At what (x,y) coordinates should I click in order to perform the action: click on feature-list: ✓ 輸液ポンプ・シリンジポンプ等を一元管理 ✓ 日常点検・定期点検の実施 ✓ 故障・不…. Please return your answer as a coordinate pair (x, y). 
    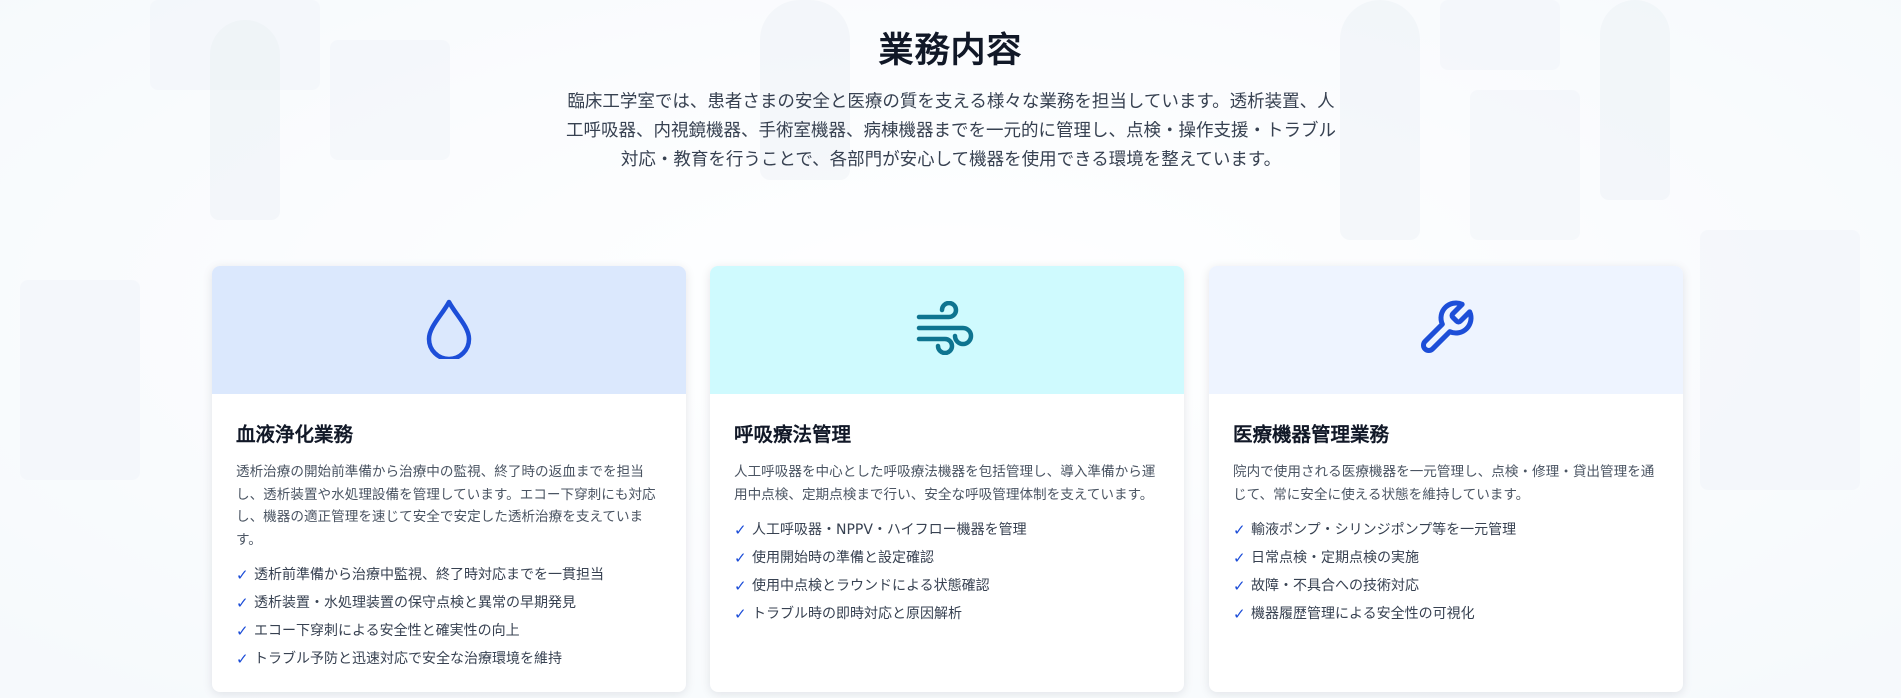
    Looking at the image, I should click on (1446, 572).